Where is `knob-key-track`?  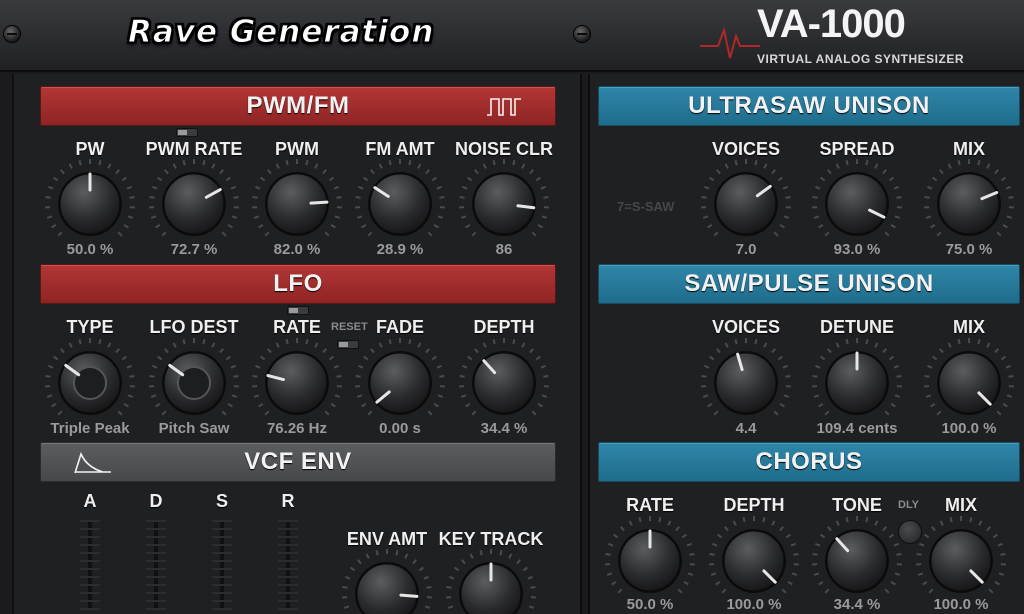 knob-key-track is located at coordinates (491, 579).